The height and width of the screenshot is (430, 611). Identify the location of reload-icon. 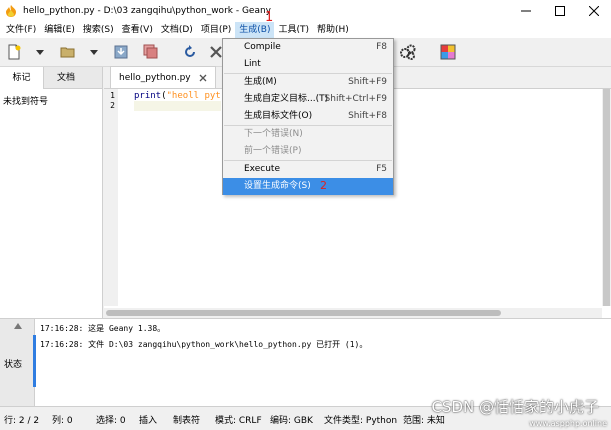
(190, 51).